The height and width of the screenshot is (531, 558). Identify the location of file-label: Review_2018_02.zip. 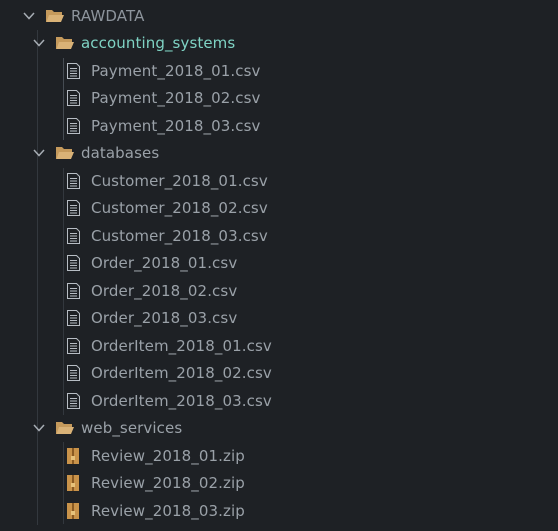
(168, 483).